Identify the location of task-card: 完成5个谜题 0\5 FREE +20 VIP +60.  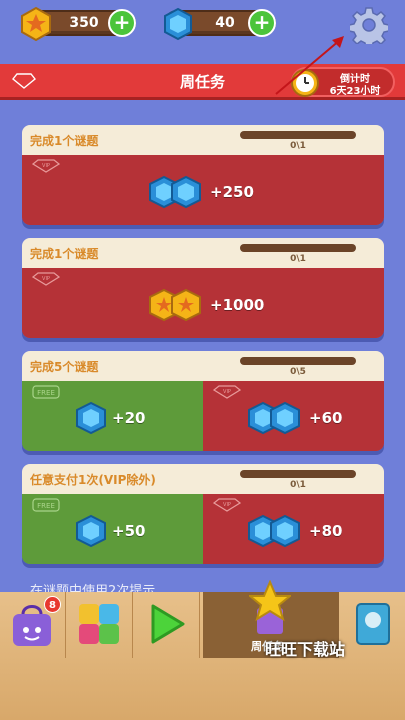
(203, 401).